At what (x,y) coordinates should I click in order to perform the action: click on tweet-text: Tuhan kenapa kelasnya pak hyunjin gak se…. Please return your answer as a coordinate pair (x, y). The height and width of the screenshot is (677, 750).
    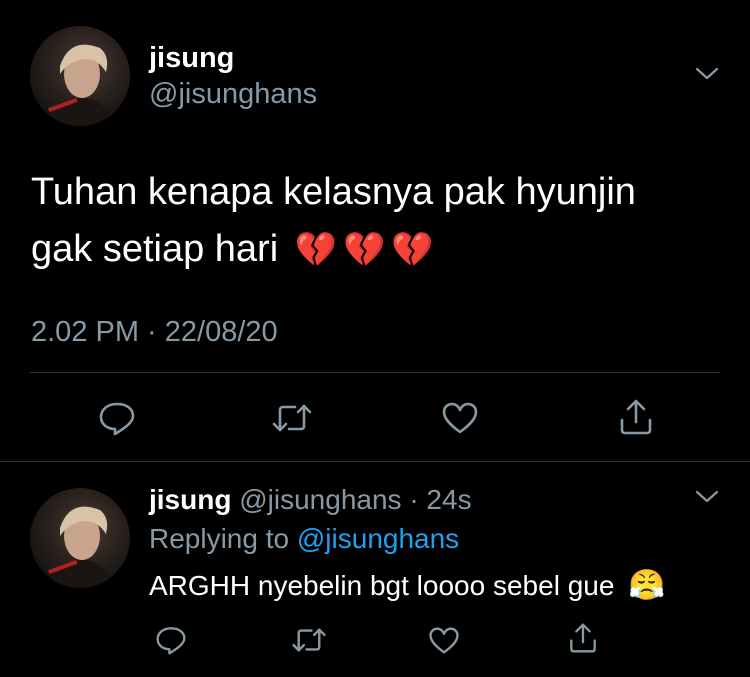
    Looking at the image, I should click on (333, 221).